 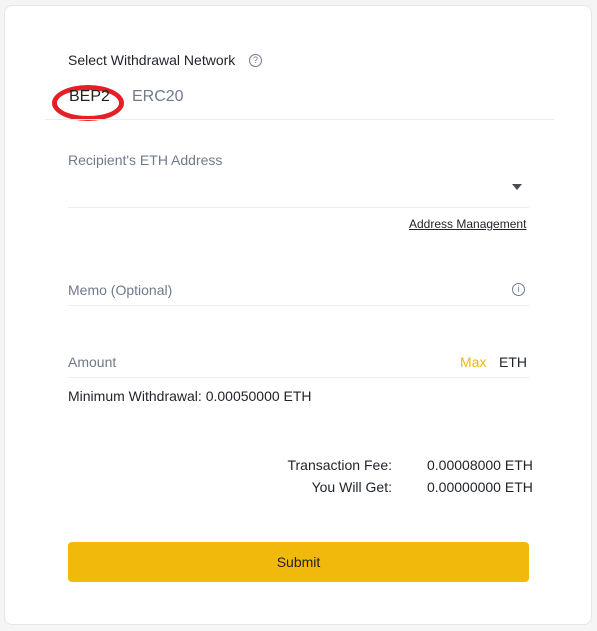 What do you see at coordinates (467, 224) in the screenshot?
I see `address-management-link: Address Management` at bounding box center [467, 224].